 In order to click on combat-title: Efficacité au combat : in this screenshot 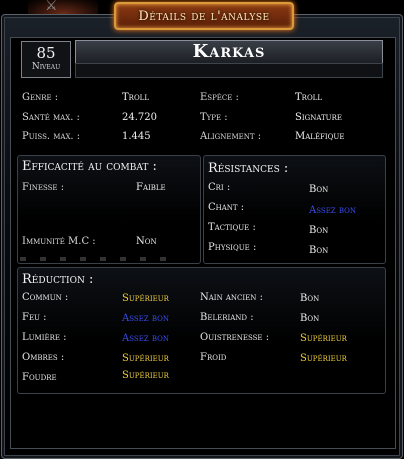, I will do `click(89, 166)`.